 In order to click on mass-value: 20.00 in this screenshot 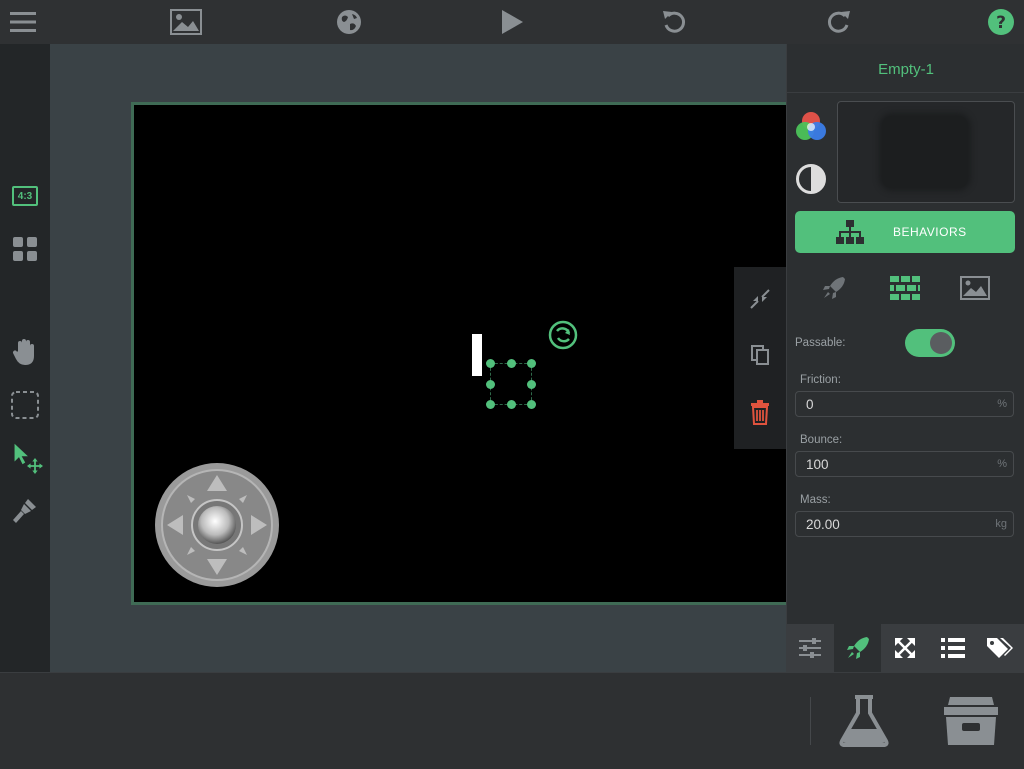, I will do `click(823, 524)`.